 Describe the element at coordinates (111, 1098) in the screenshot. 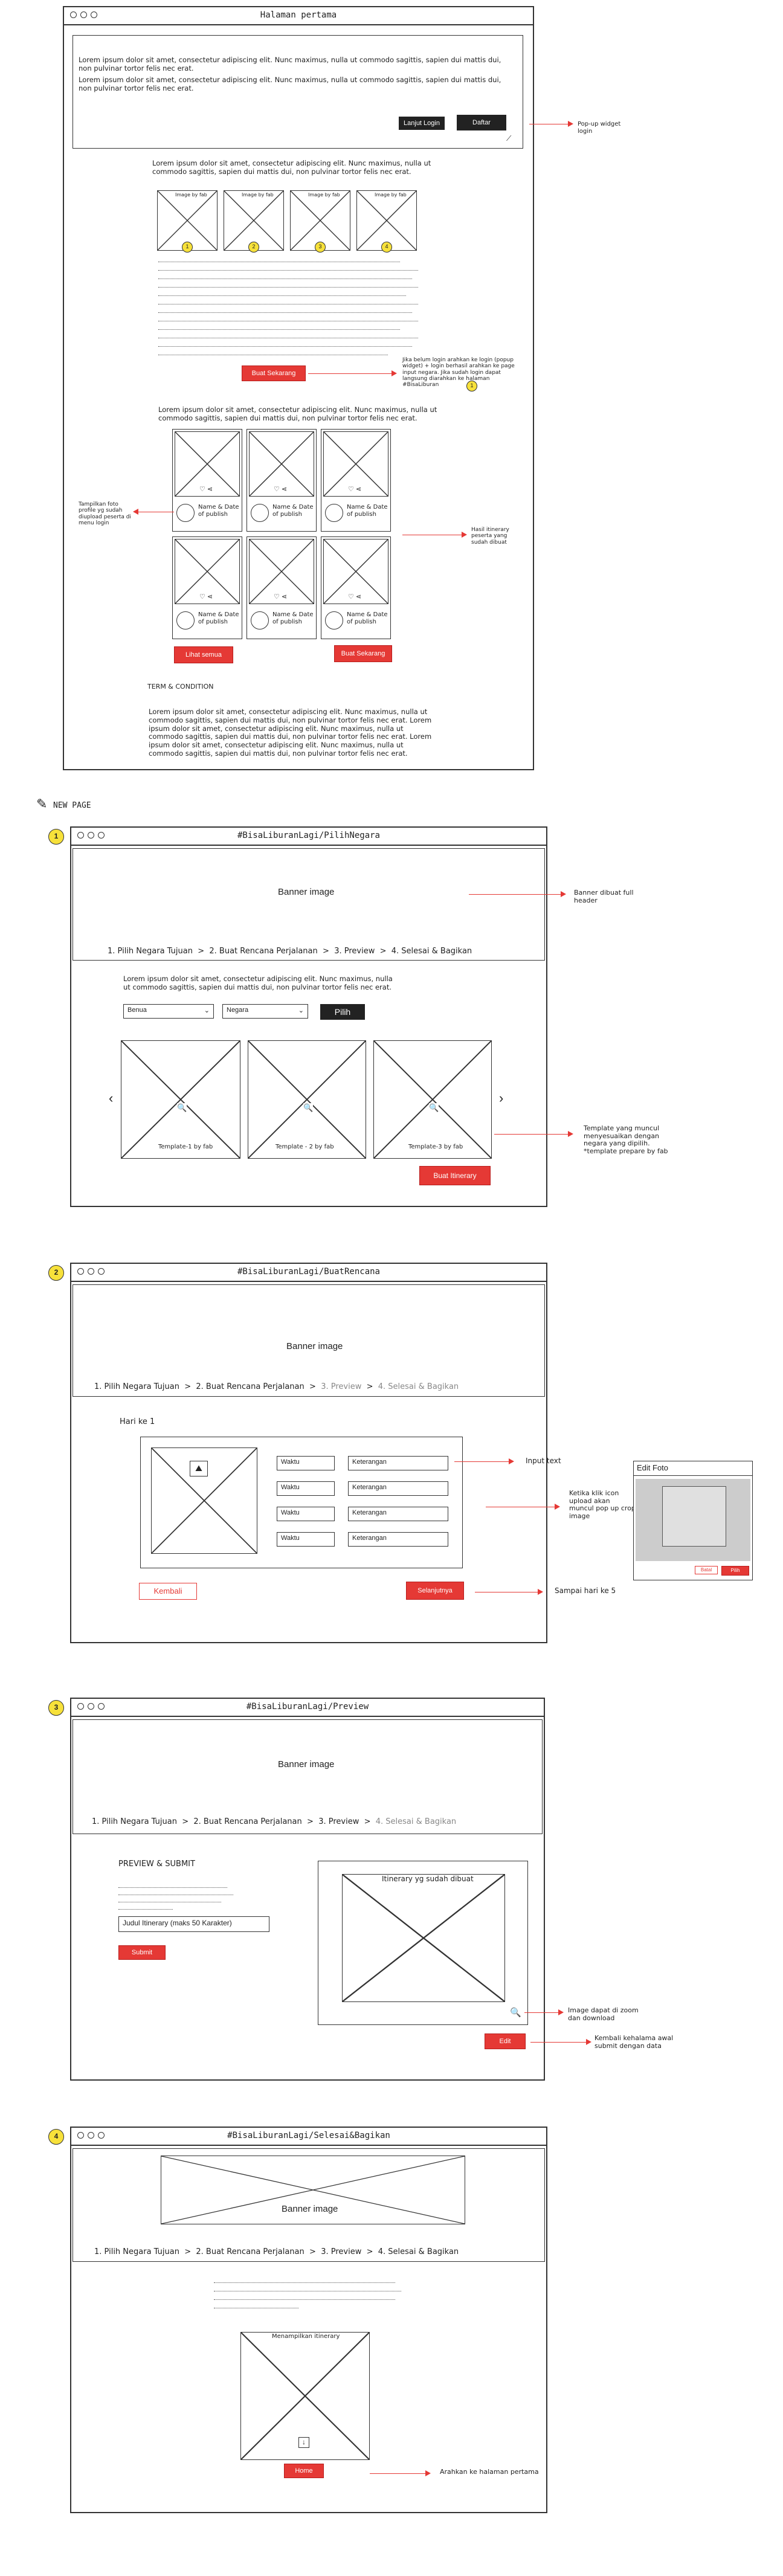

I see `carousel-prev: ‹` at that location.